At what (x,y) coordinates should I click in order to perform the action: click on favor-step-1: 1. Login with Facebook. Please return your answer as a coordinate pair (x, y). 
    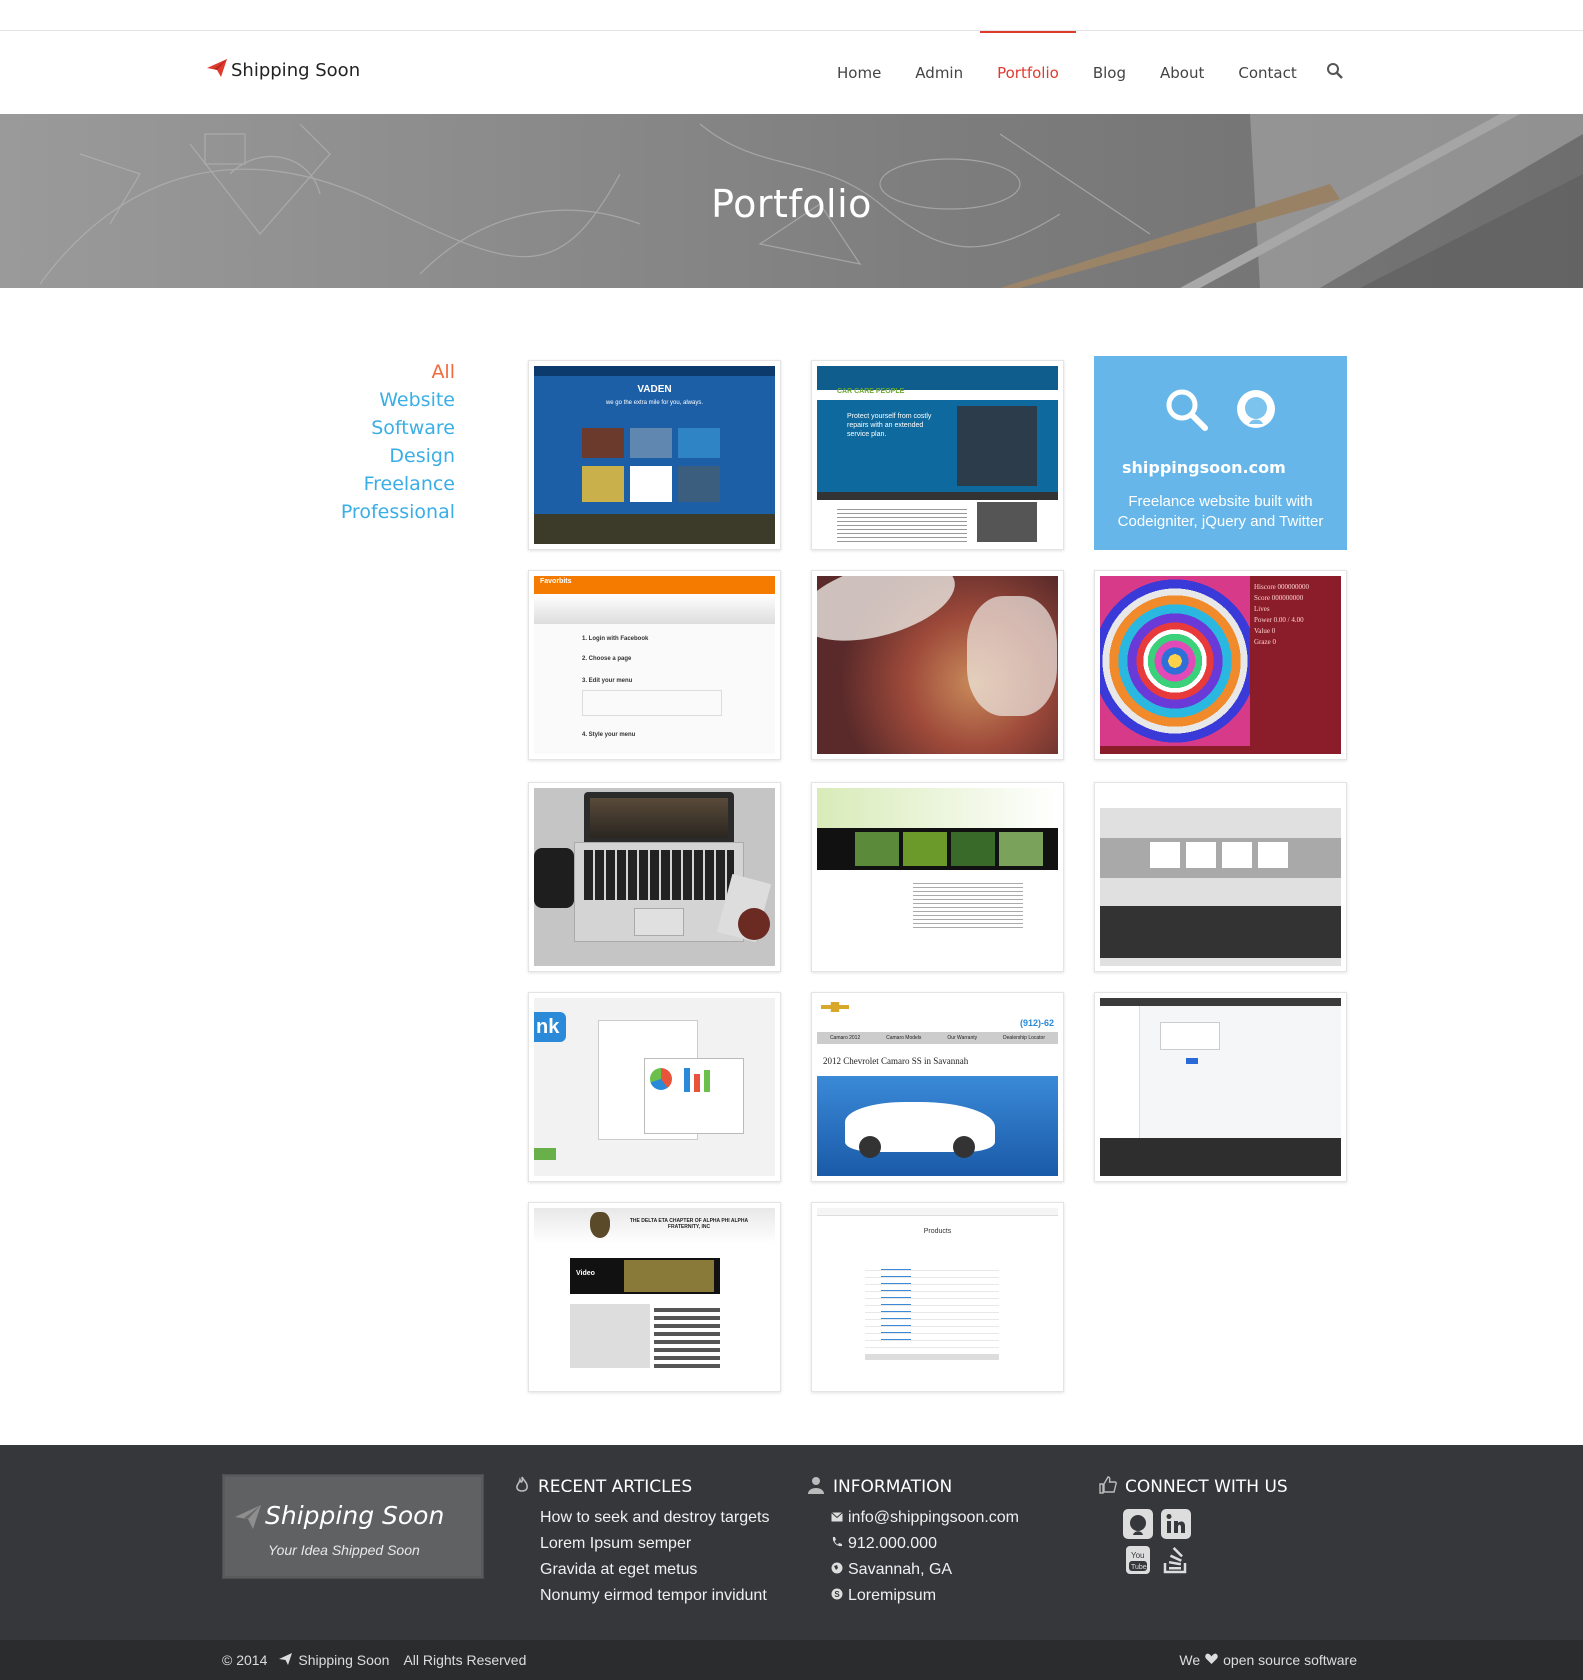
    Looking at the image, I should click on (615, 639).